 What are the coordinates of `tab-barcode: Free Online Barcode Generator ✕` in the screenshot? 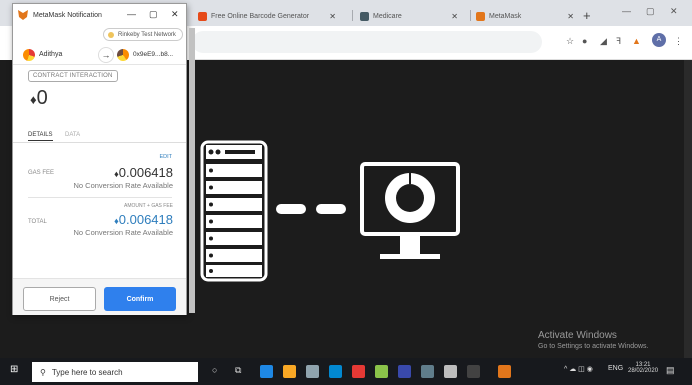 It's located at (267, 16).